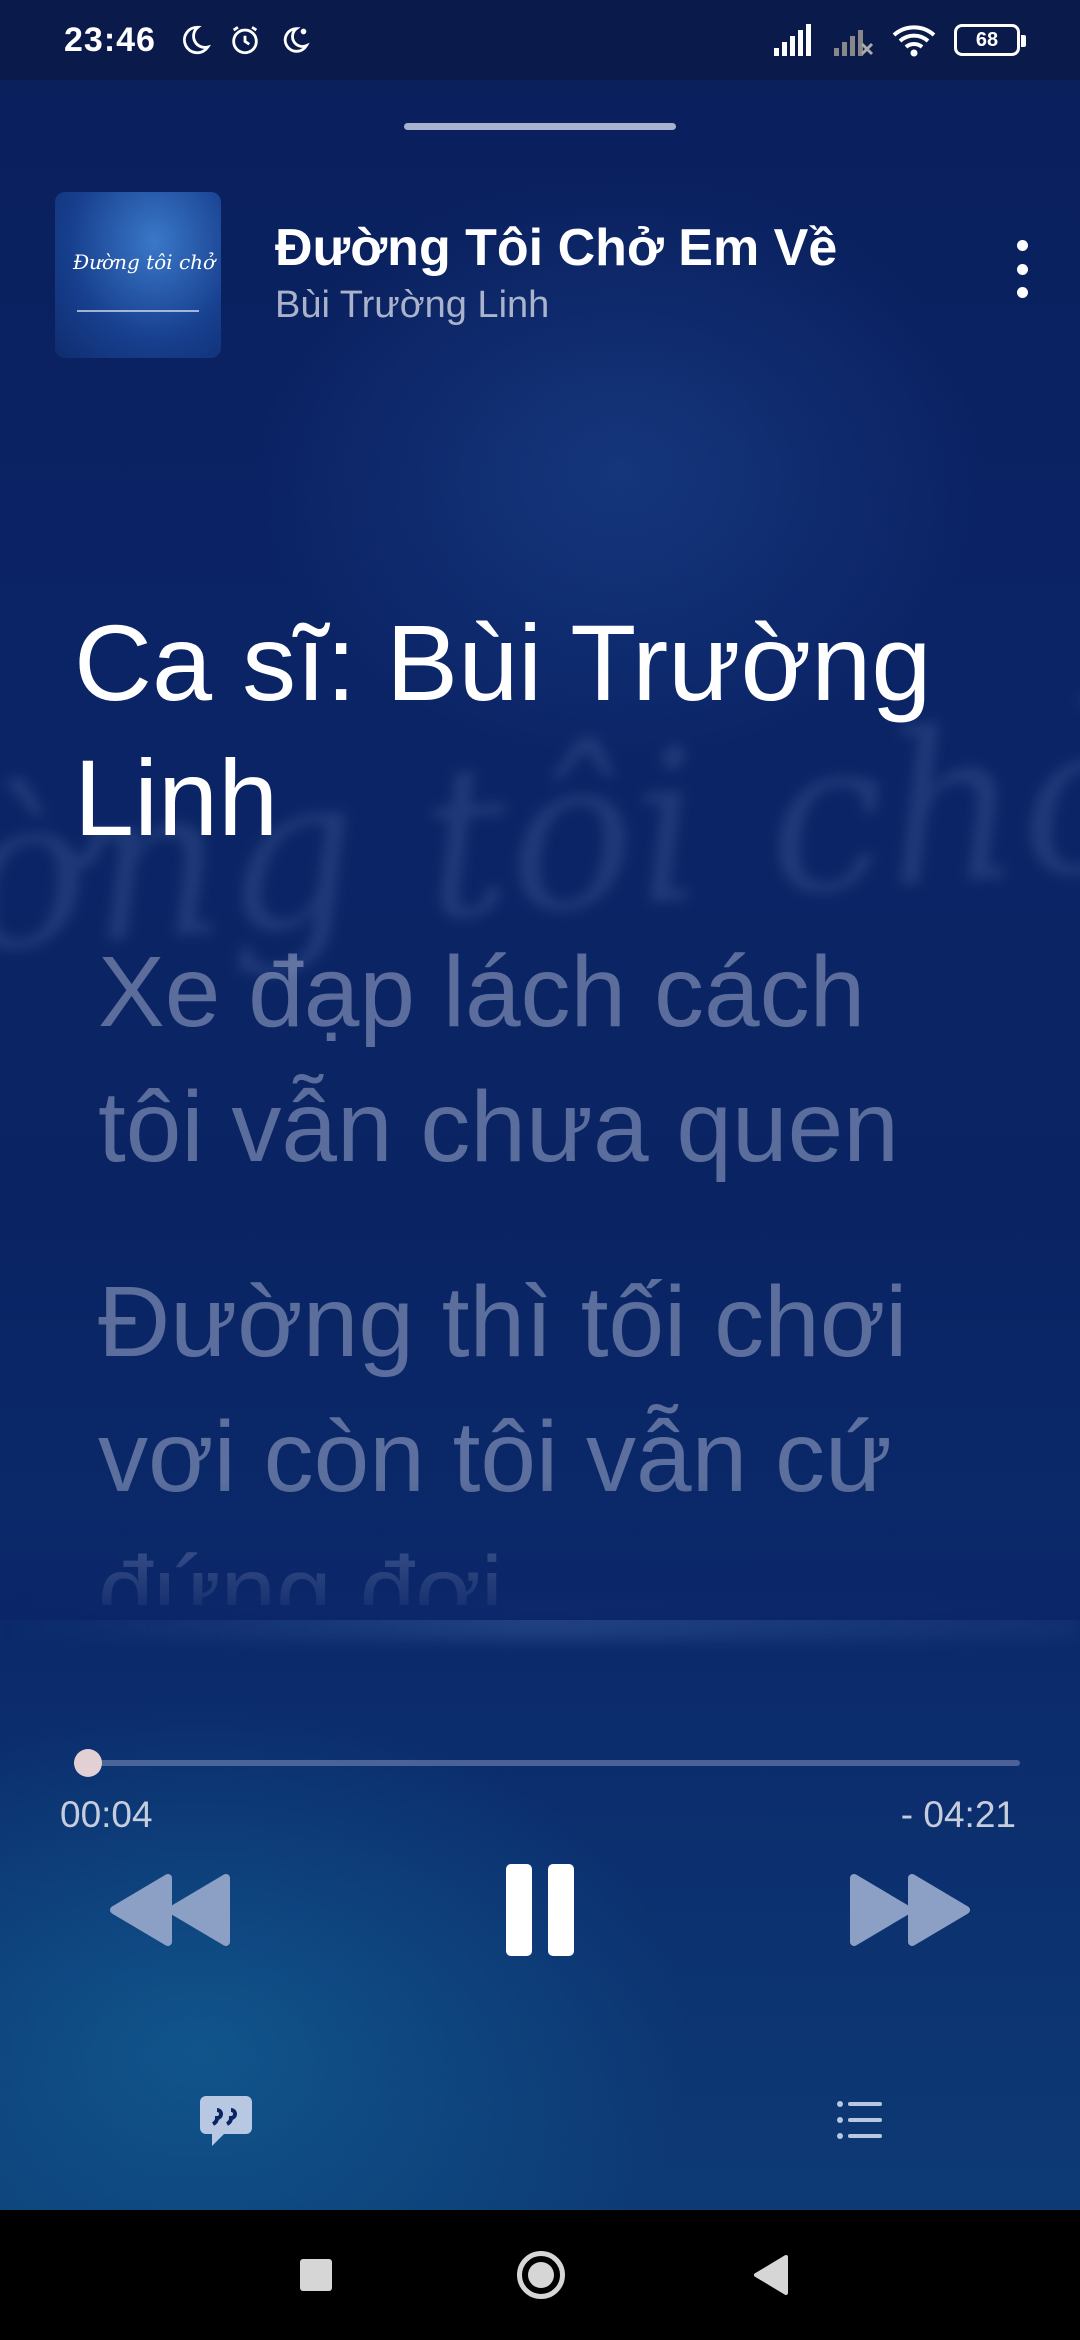 The height and width of the screenshot is (2340, 1080). I want to click on pause-icon, so click(540, 1910).